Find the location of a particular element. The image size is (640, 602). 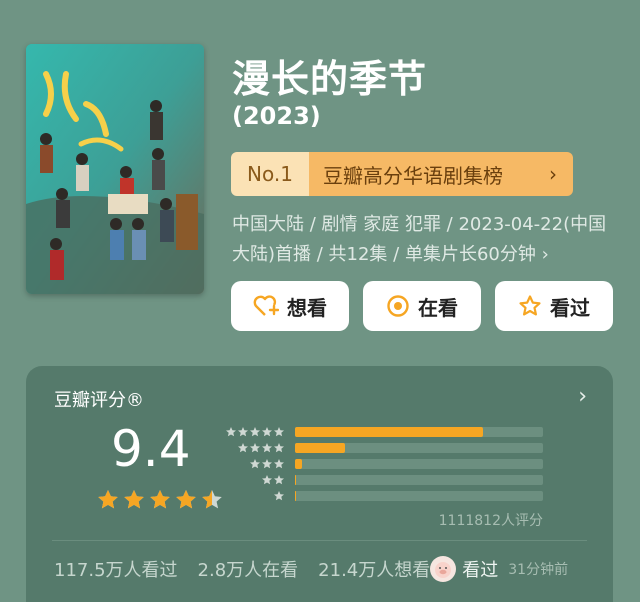

show-year: (2023) is located at coordinates (276, 116).